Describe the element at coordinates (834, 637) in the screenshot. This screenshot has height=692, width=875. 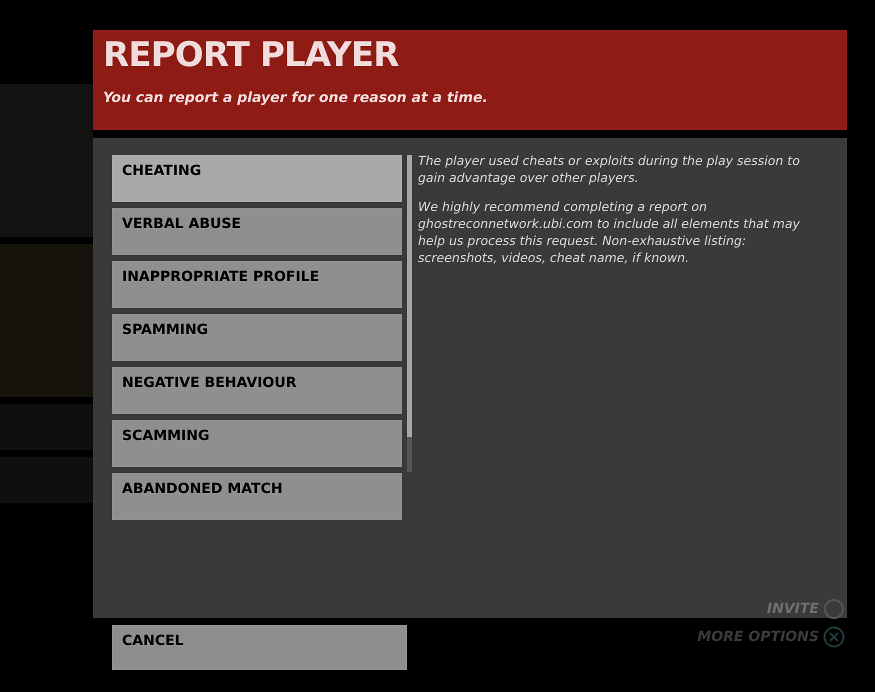
I see `close-icon` at that location.